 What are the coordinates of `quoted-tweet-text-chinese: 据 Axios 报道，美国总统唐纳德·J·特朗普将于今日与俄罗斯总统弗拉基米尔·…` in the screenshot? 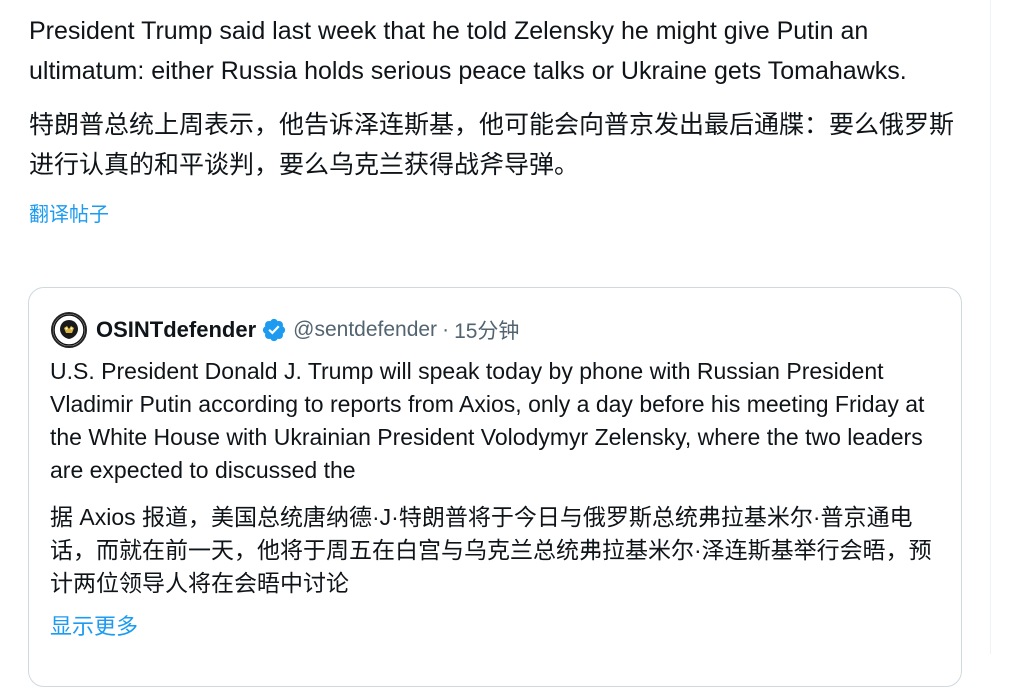 It's located at (491, 550).